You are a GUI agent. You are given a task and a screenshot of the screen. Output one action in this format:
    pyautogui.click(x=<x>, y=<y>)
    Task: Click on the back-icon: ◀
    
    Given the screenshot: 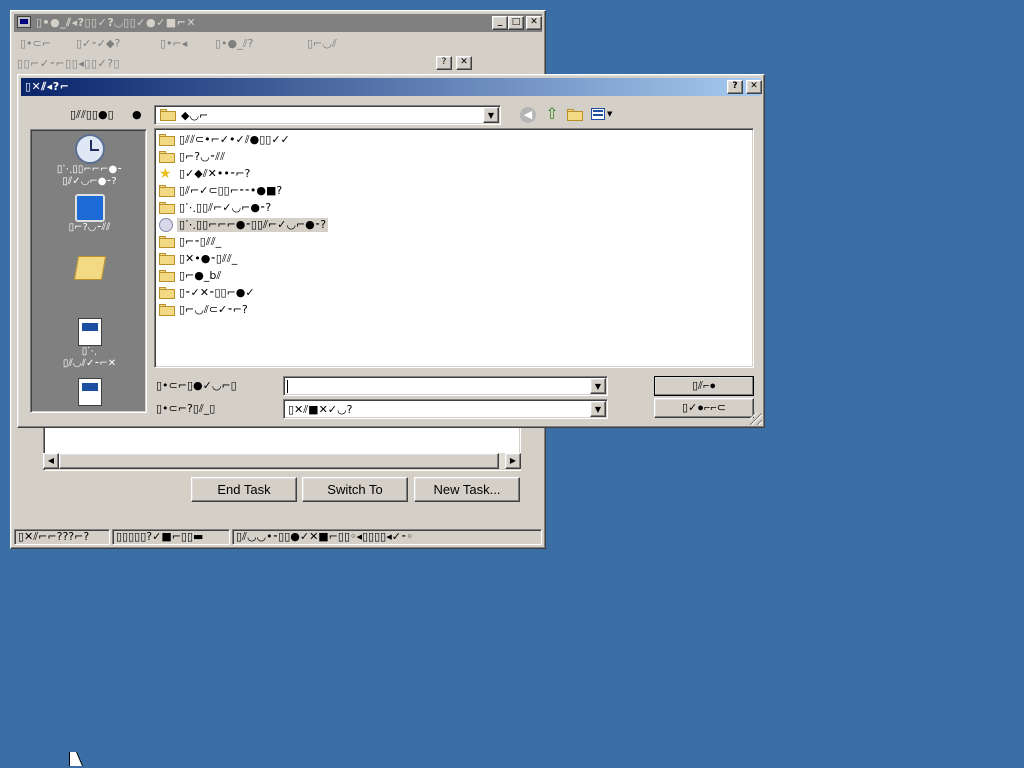 What is the action you would take?
    pyautogui.click(x=528, y=115)
    